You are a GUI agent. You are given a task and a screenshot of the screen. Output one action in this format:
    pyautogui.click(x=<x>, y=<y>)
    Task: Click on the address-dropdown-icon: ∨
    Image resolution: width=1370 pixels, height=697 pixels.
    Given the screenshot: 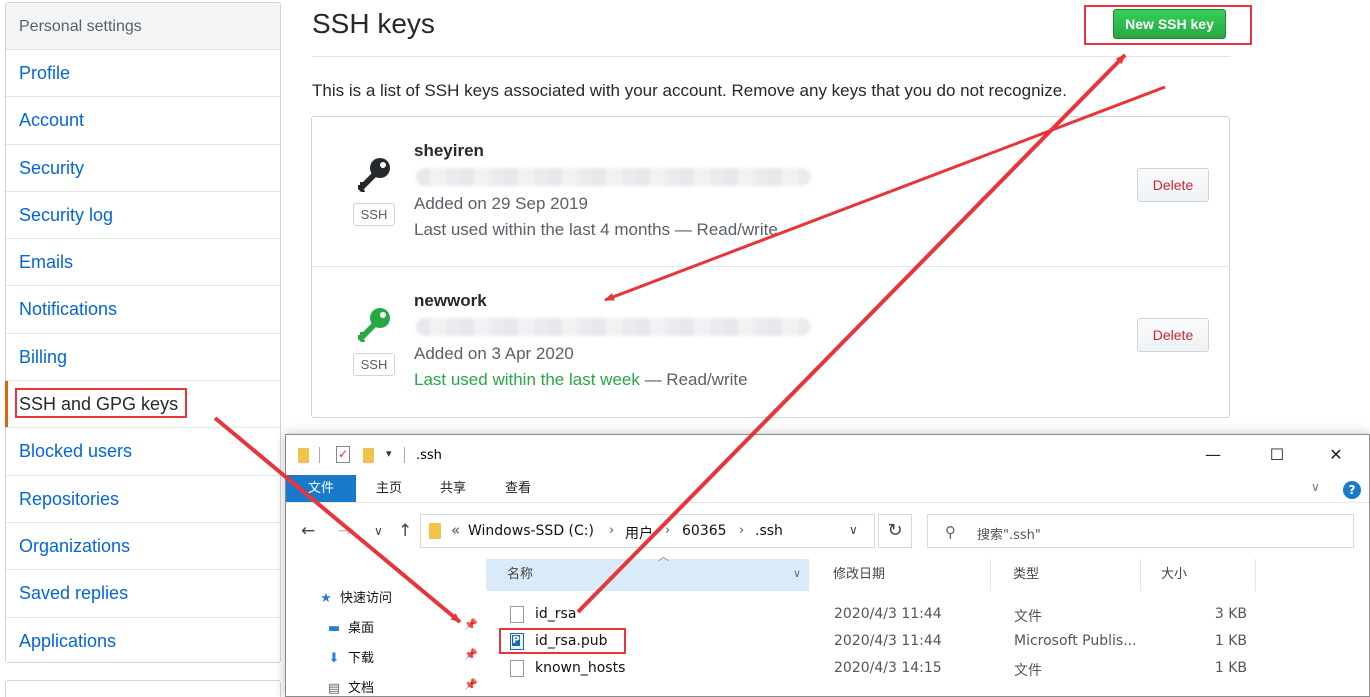 What is the action you would take?
    pyautogui.click(x=853, y=530)
    